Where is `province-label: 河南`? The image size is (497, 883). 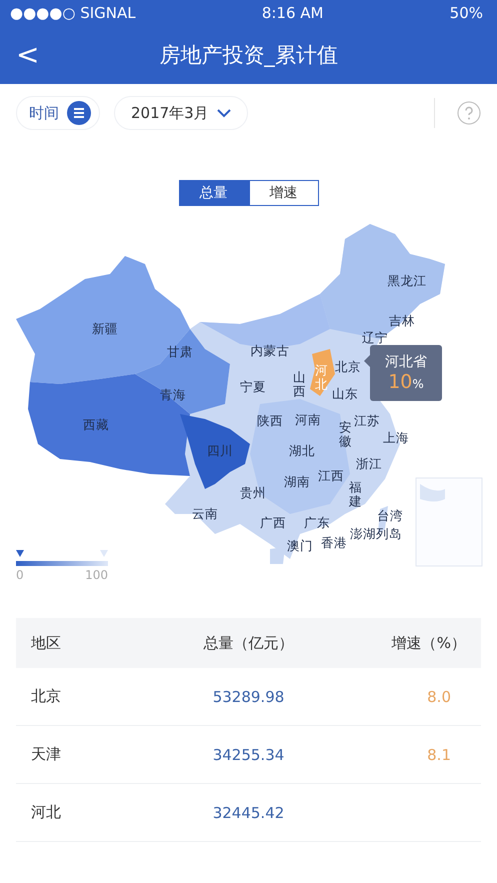 province-label: 河南 is located at coordinates (308, 420).